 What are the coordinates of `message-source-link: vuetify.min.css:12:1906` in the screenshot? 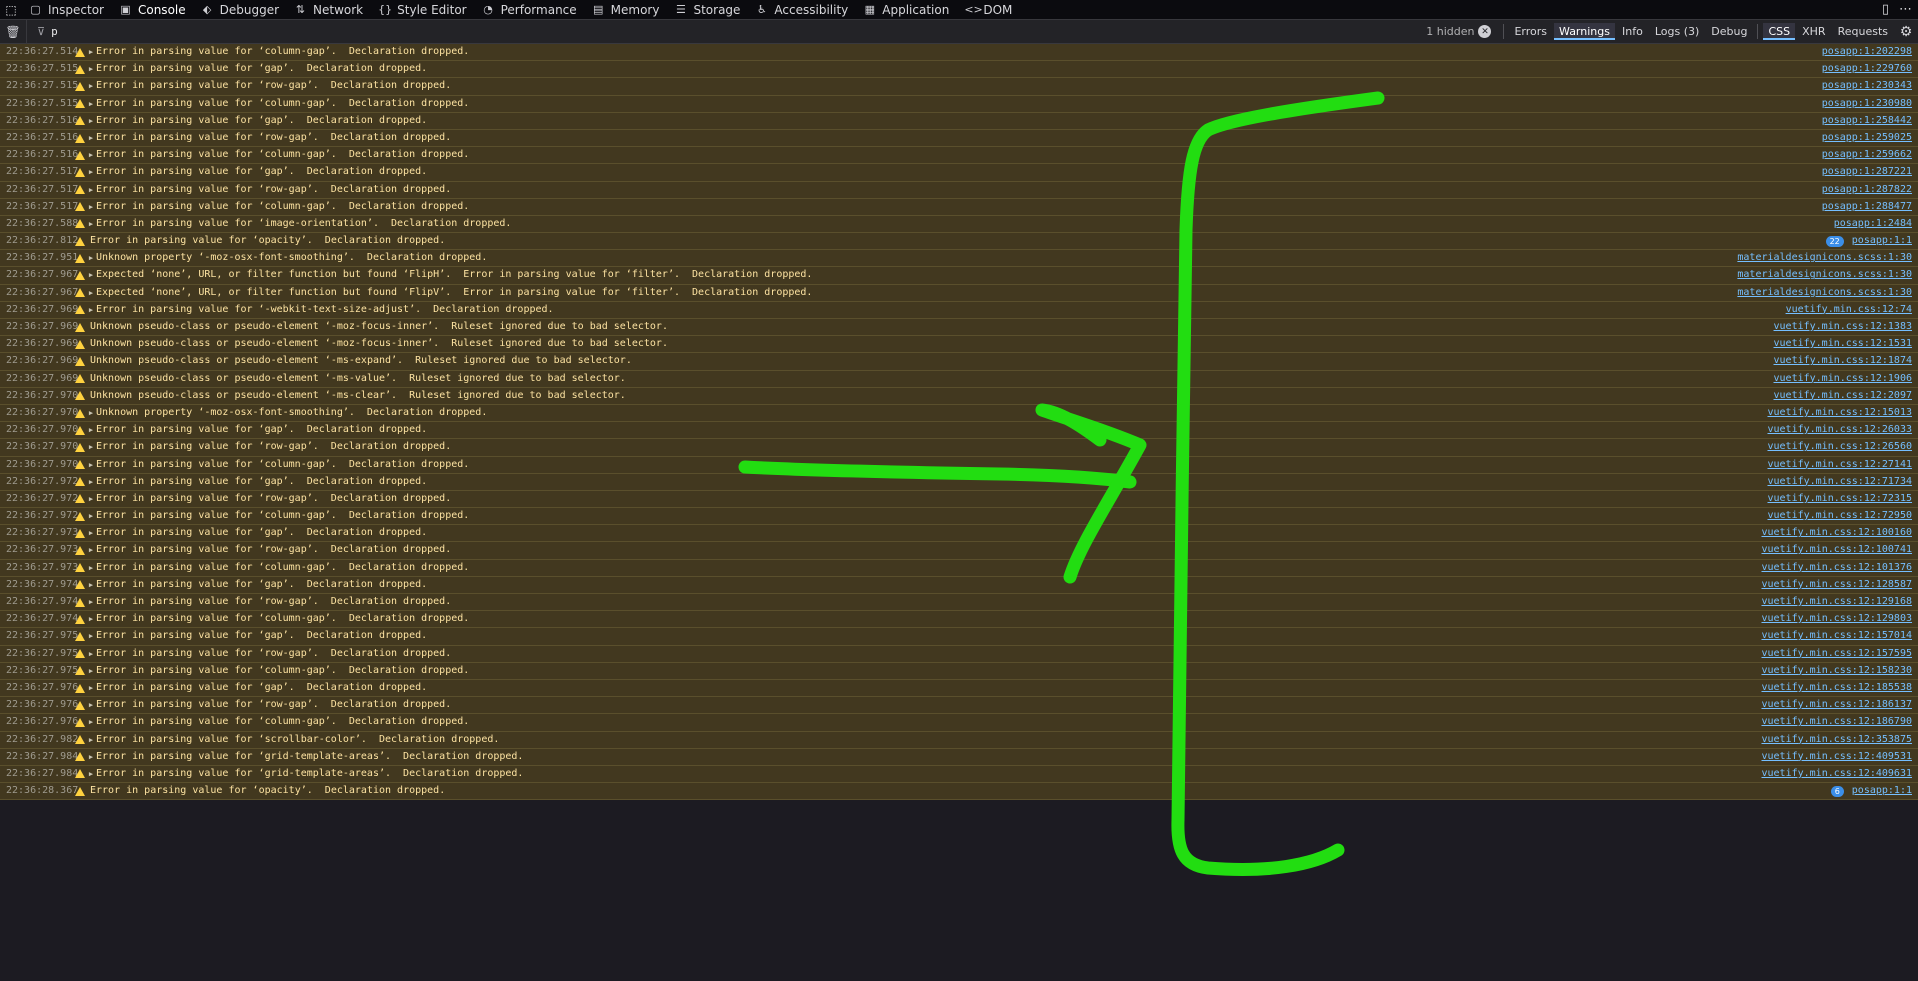 It's located at (1846, 379).